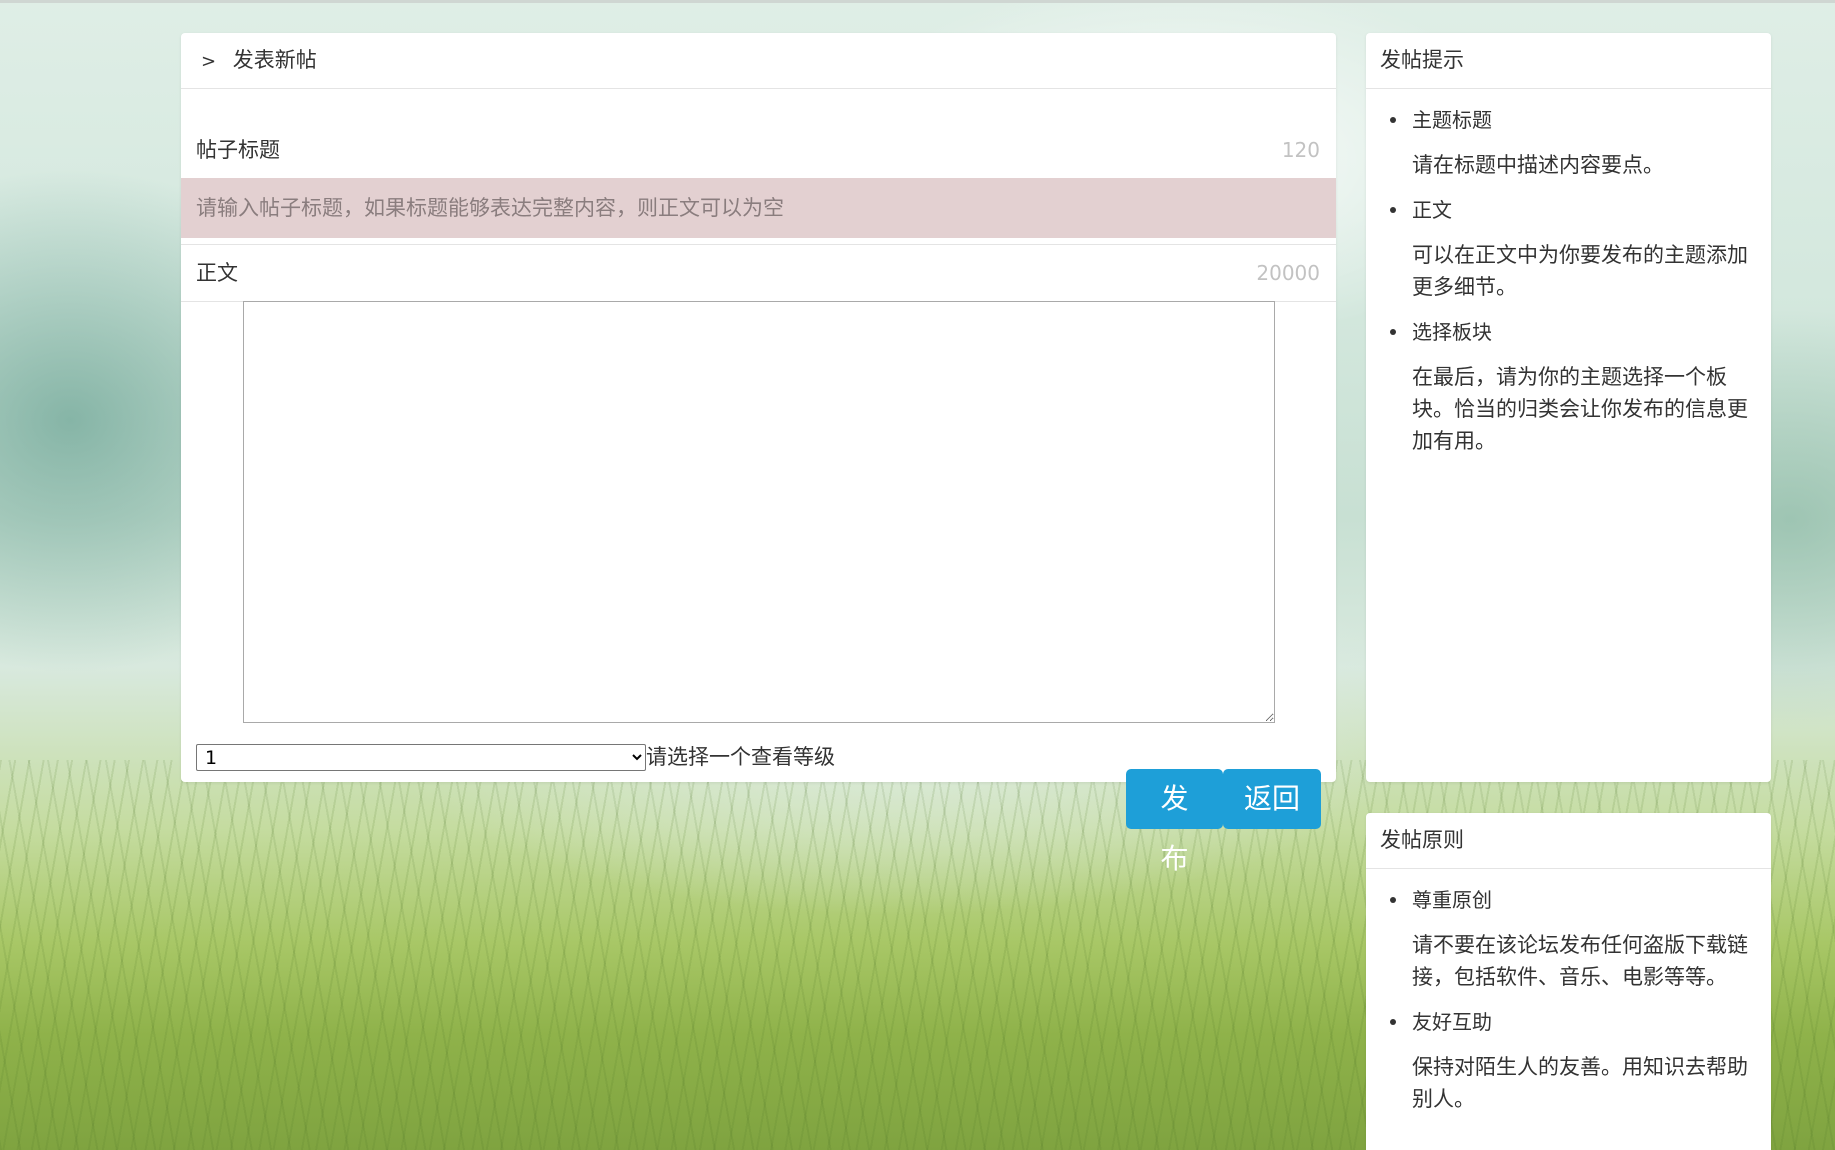  I want to click on new-post-header: > 发表新帖, so click(758, 61).